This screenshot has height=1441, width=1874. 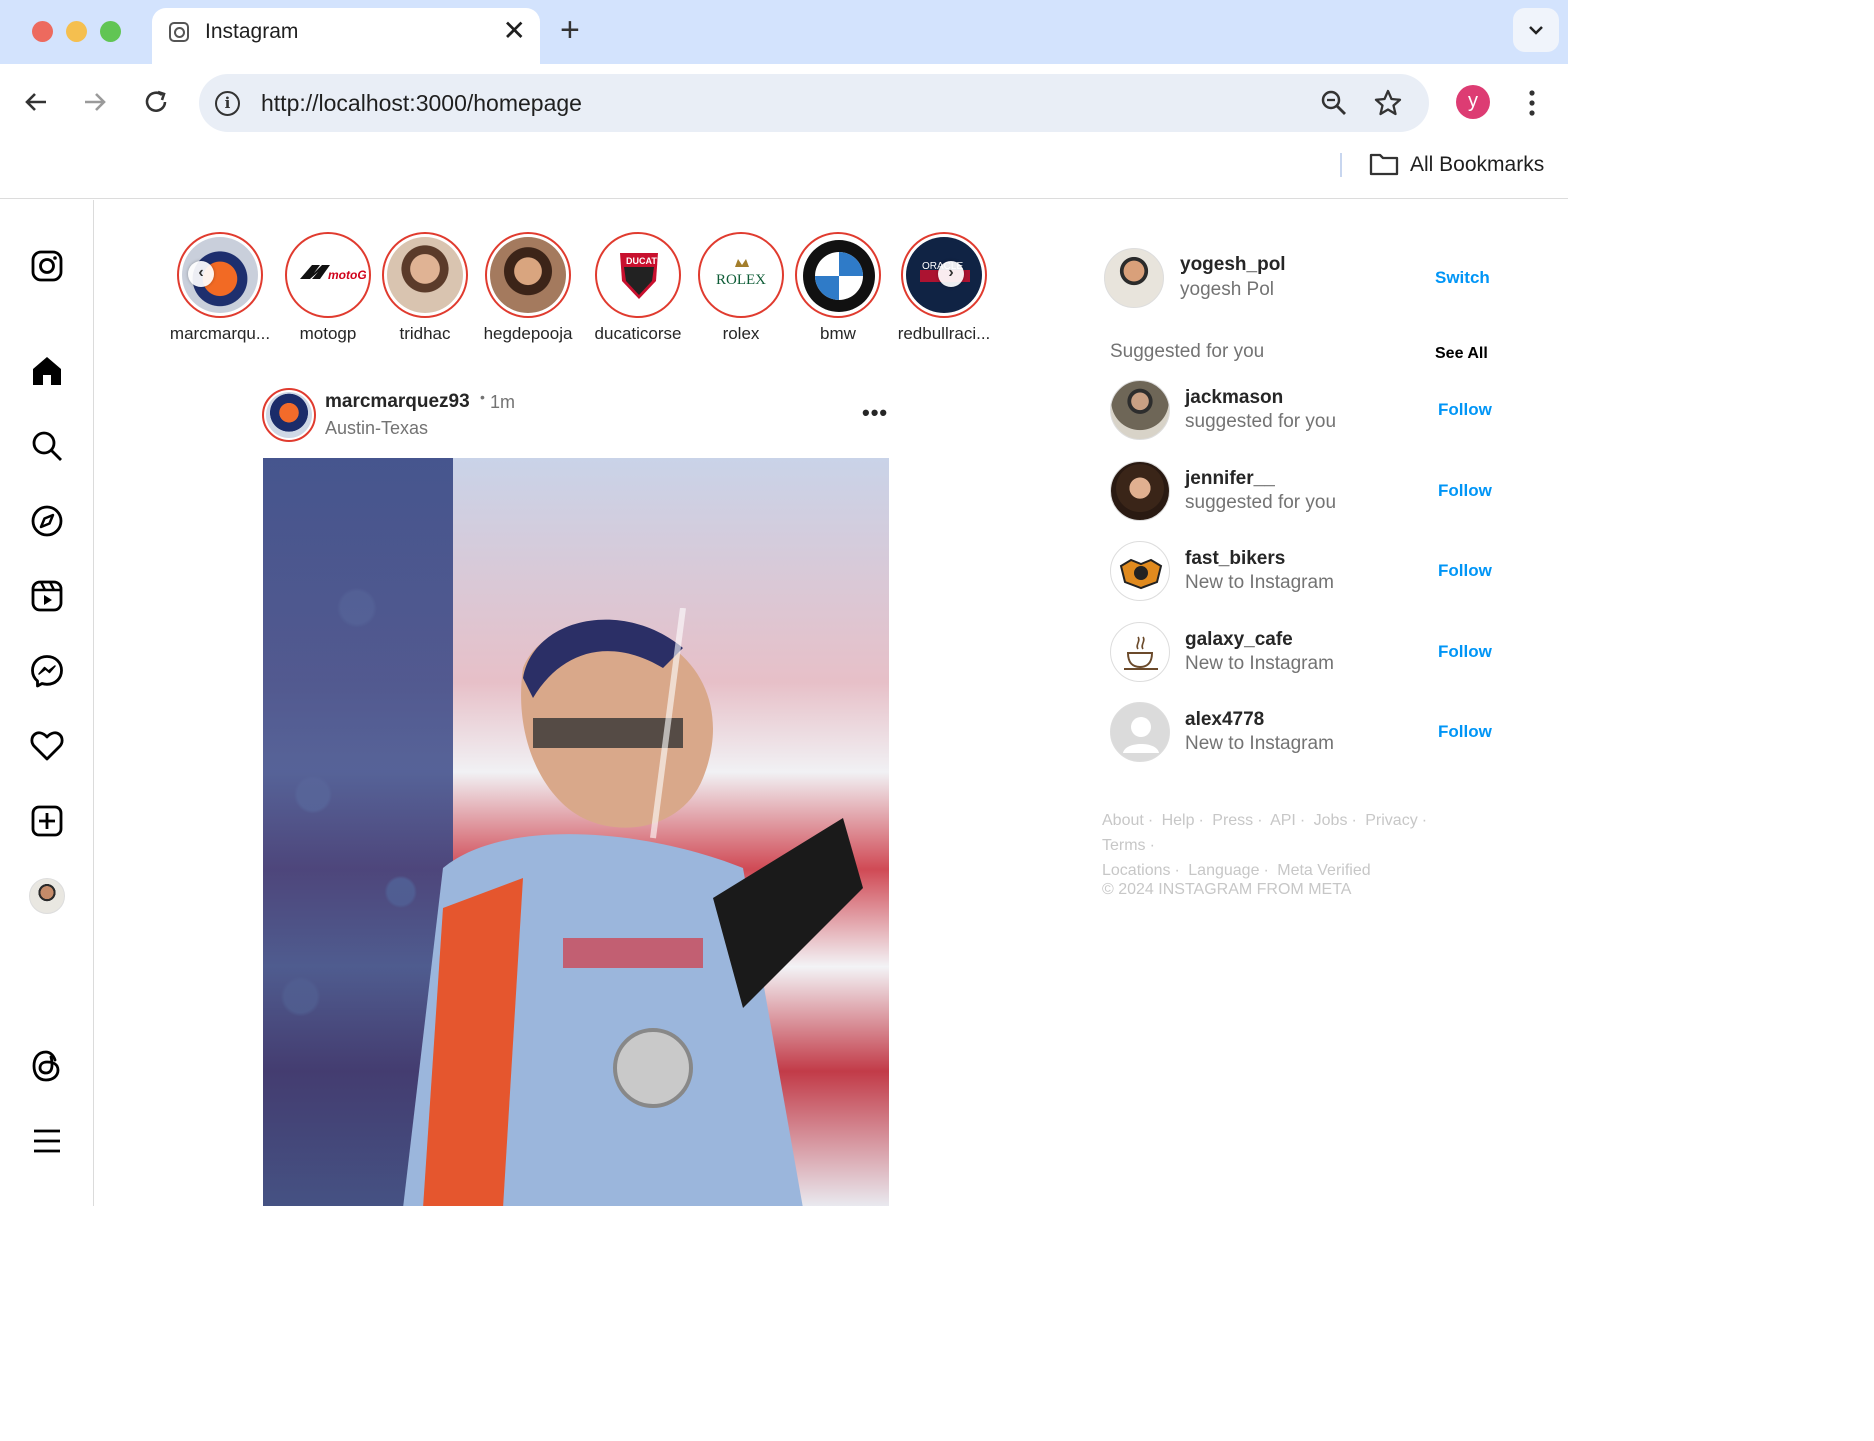 I want to click on browser-profile-avatar: y, so click(x=1473, y=102).